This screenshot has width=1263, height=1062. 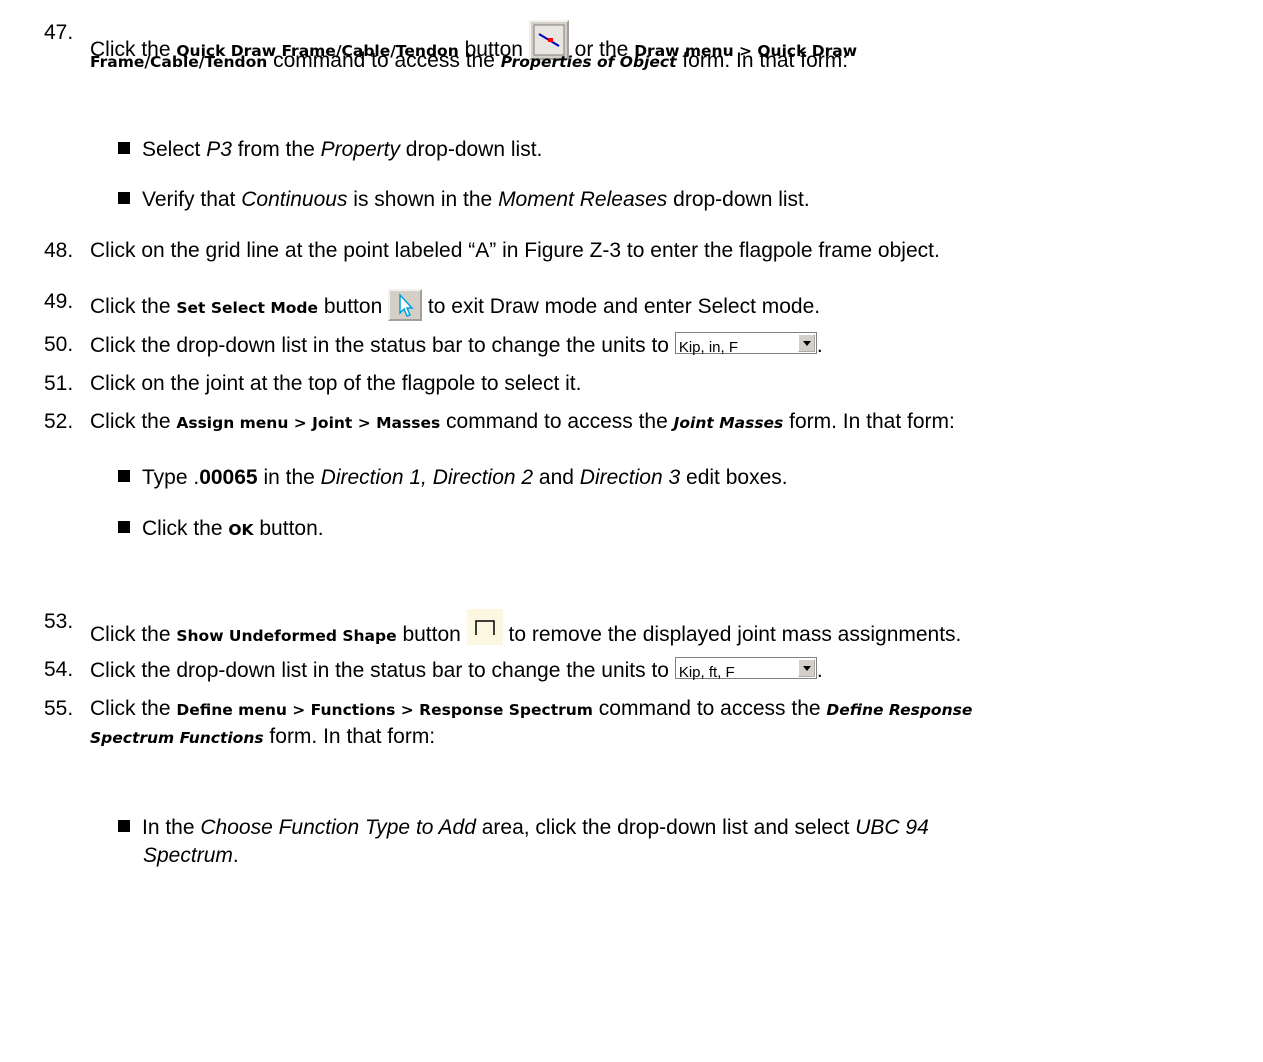 What do you see at coordinates (745, 344) in the screenshot?
I see `units-dropdown: Kip, in, F` at bounding box center [745, 344].